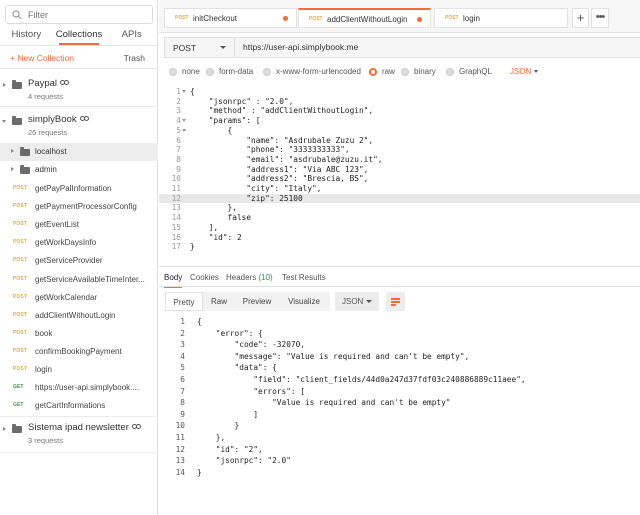  Describe the element at coordinates (79, 334) in the screenshot. I see `request-item: POST book` at that location.